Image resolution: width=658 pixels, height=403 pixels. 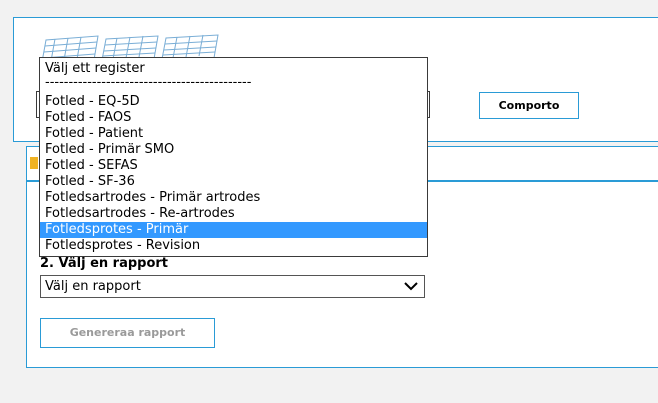 I want to click on dropdown-option: Fotled - FAOS, so click(x=233, y=118).